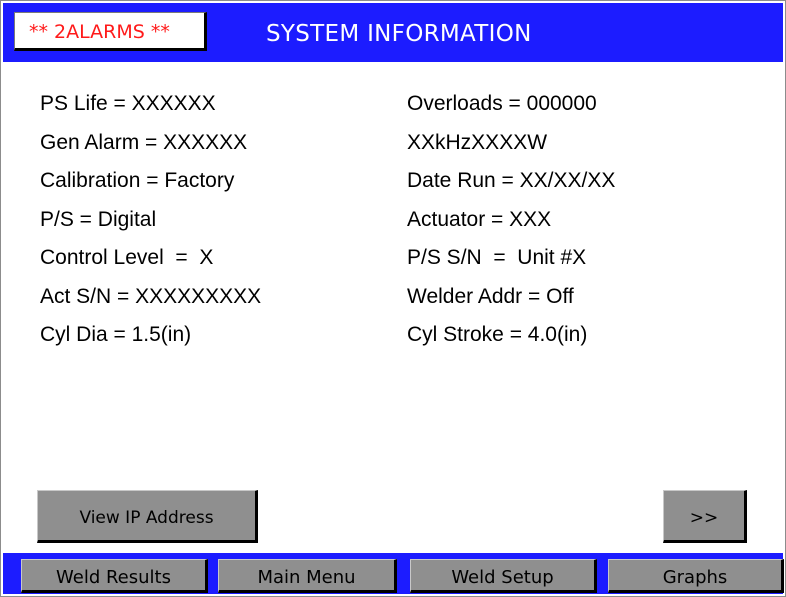  Describe the element at coordinates (307, 576) in the screenshot. I see `main-menu-button: Main Menu` at that location.